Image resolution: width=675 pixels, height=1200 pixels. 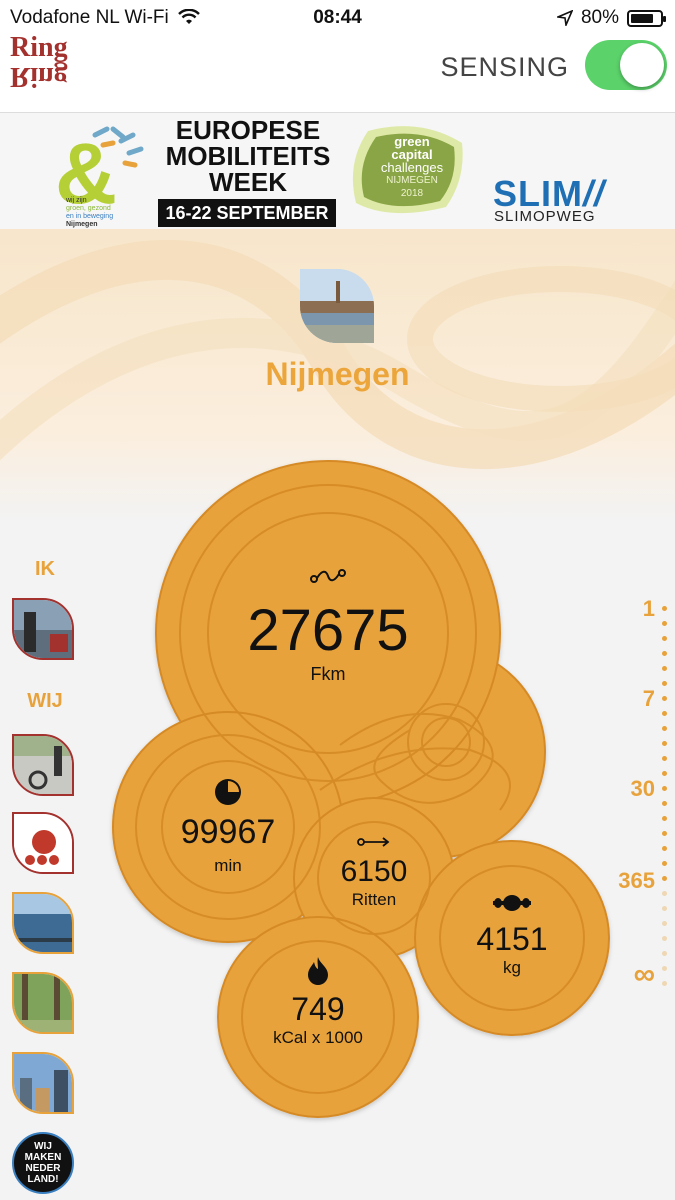 I want to click on sensing-label: SENSING, so click(x=504, y=67).